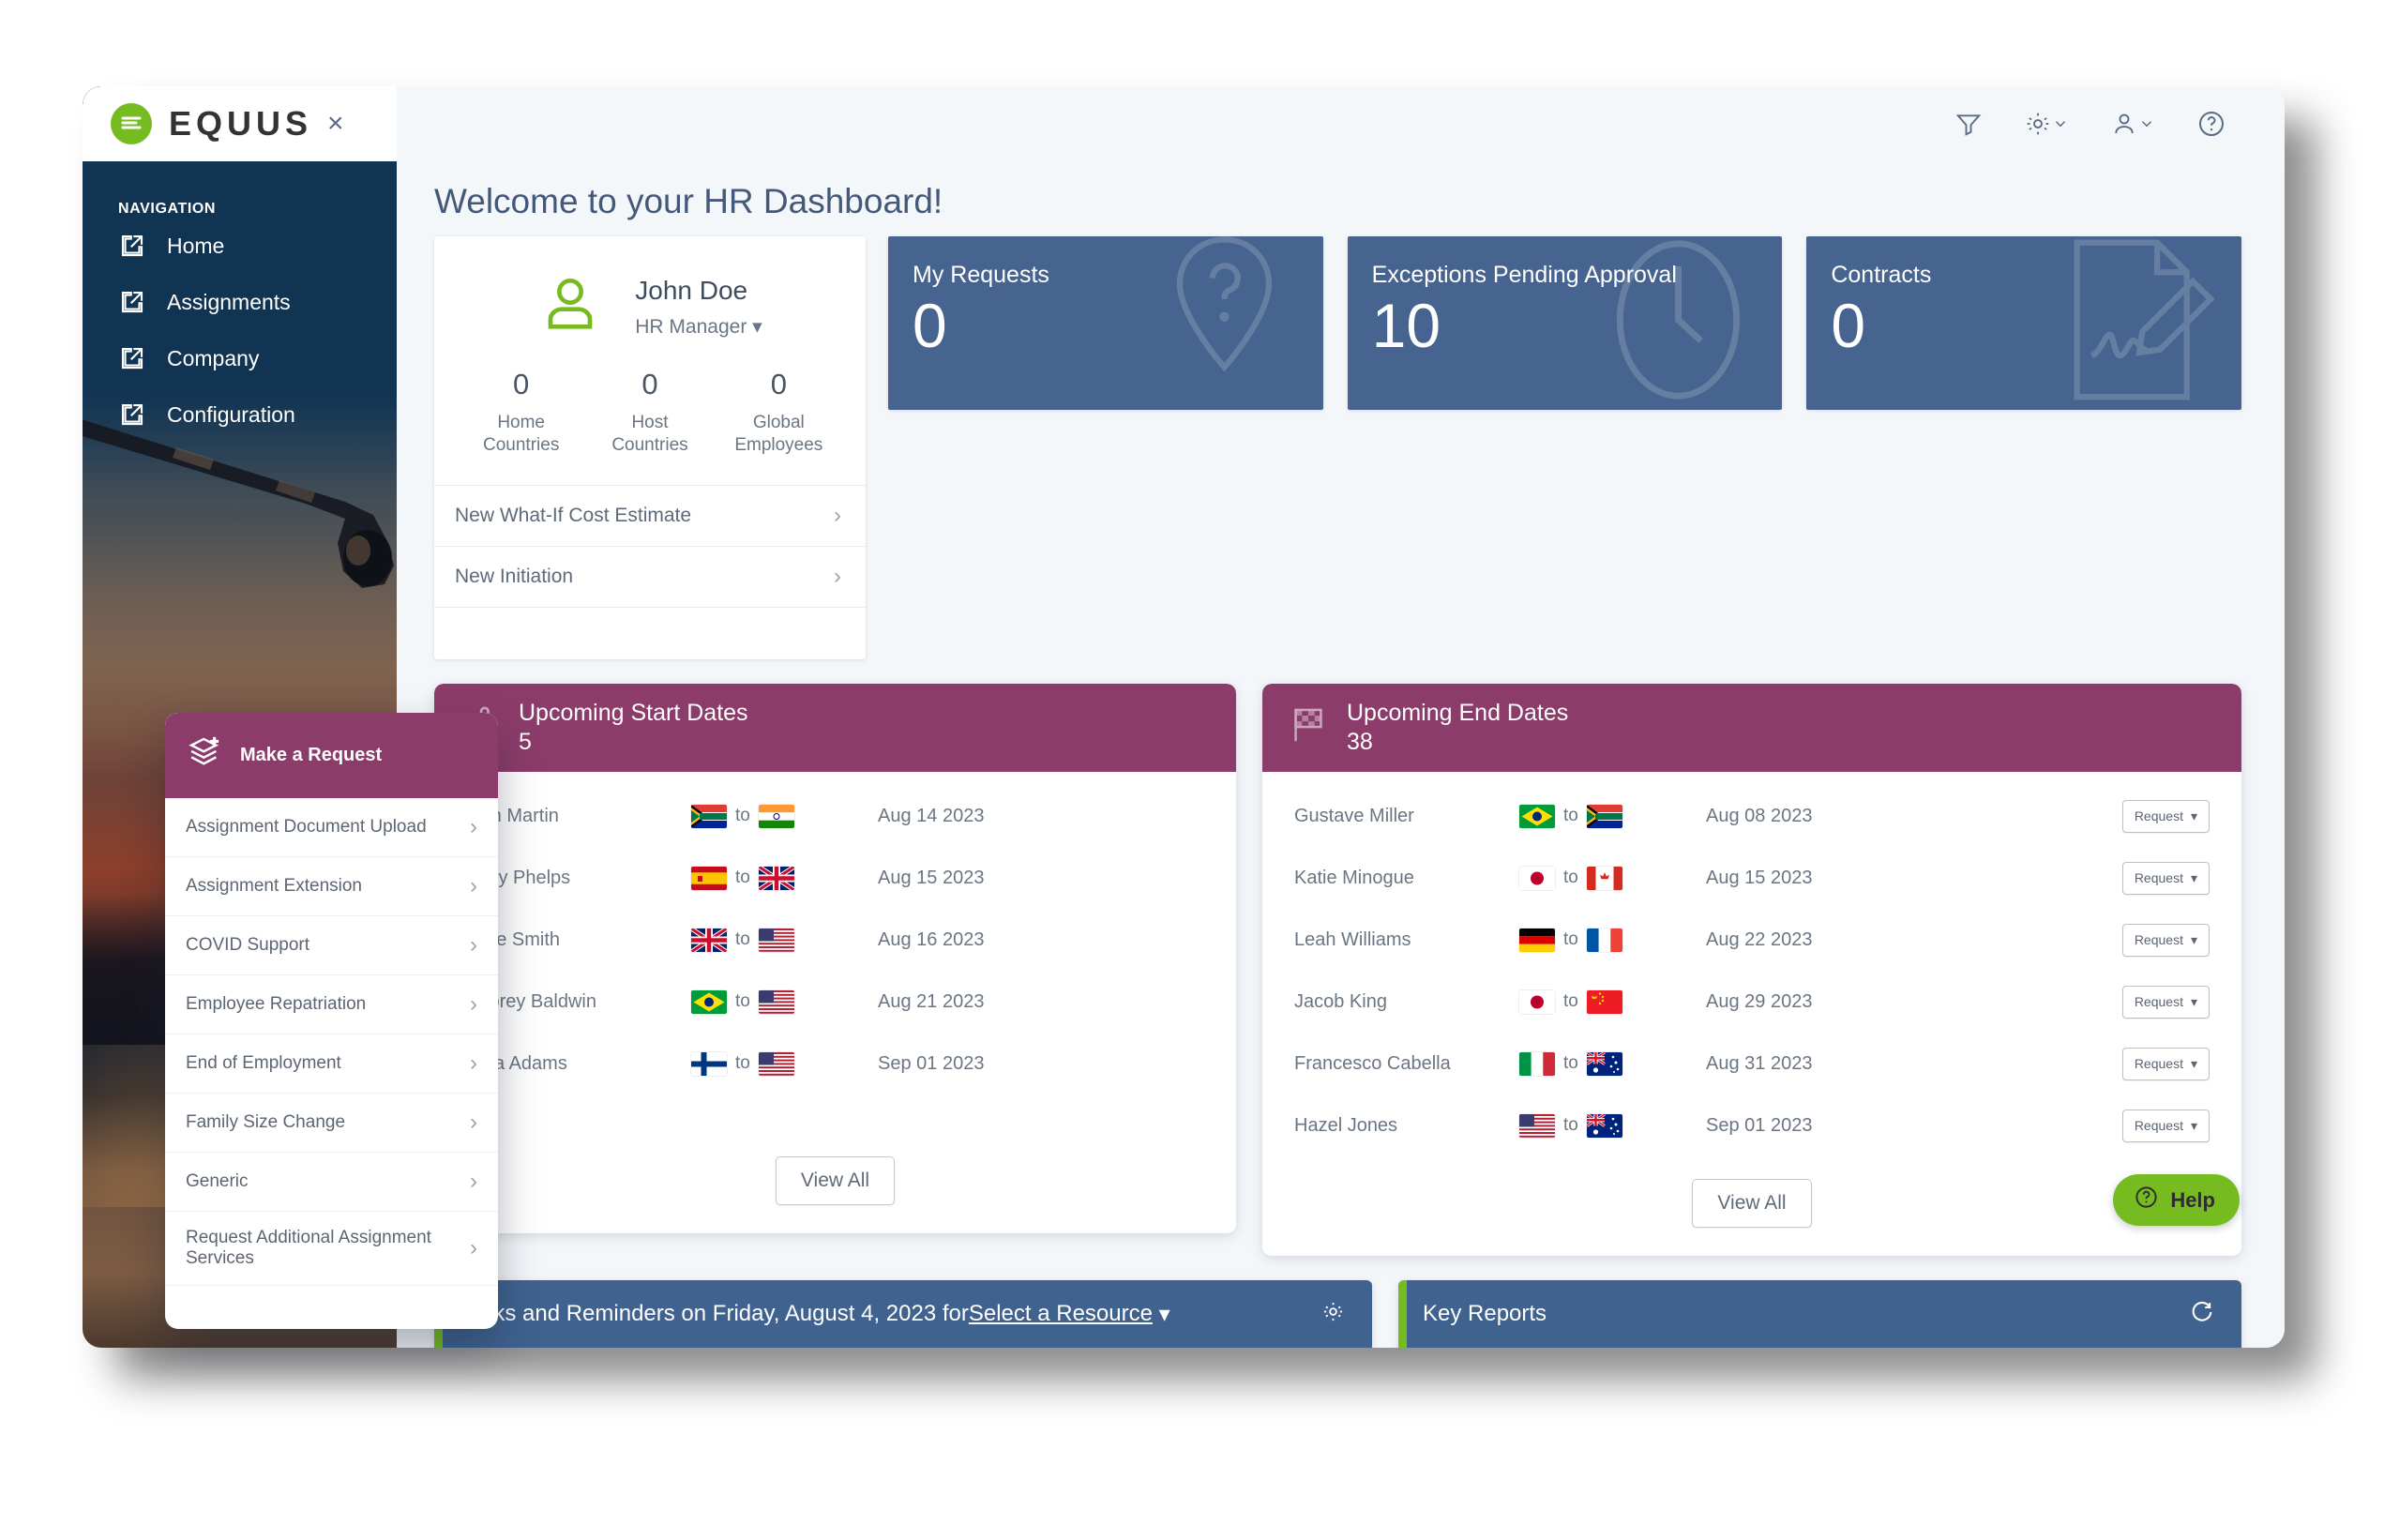 This screenshot has height=1540, width=2384. Describe the element at coordinates (306, 827) in the screenshot. I see `request-item-label: Assignment Document Upload` at that location.